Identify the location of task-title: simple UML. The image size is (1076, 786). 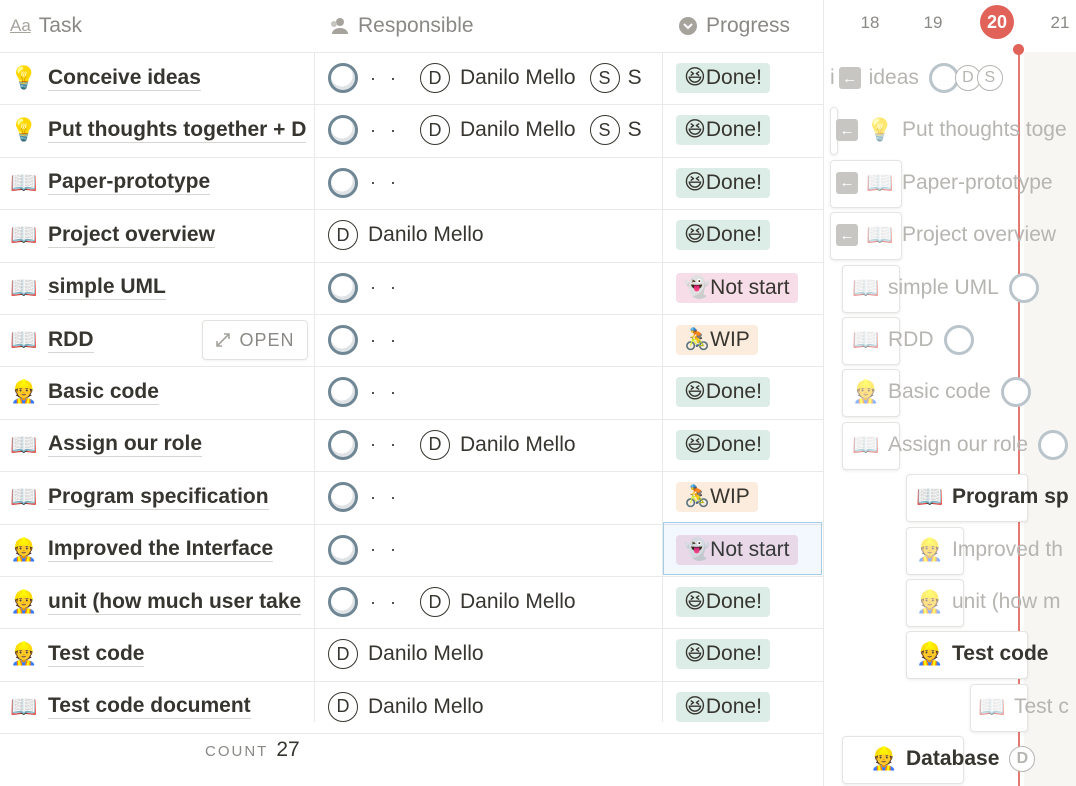
(107, 288).